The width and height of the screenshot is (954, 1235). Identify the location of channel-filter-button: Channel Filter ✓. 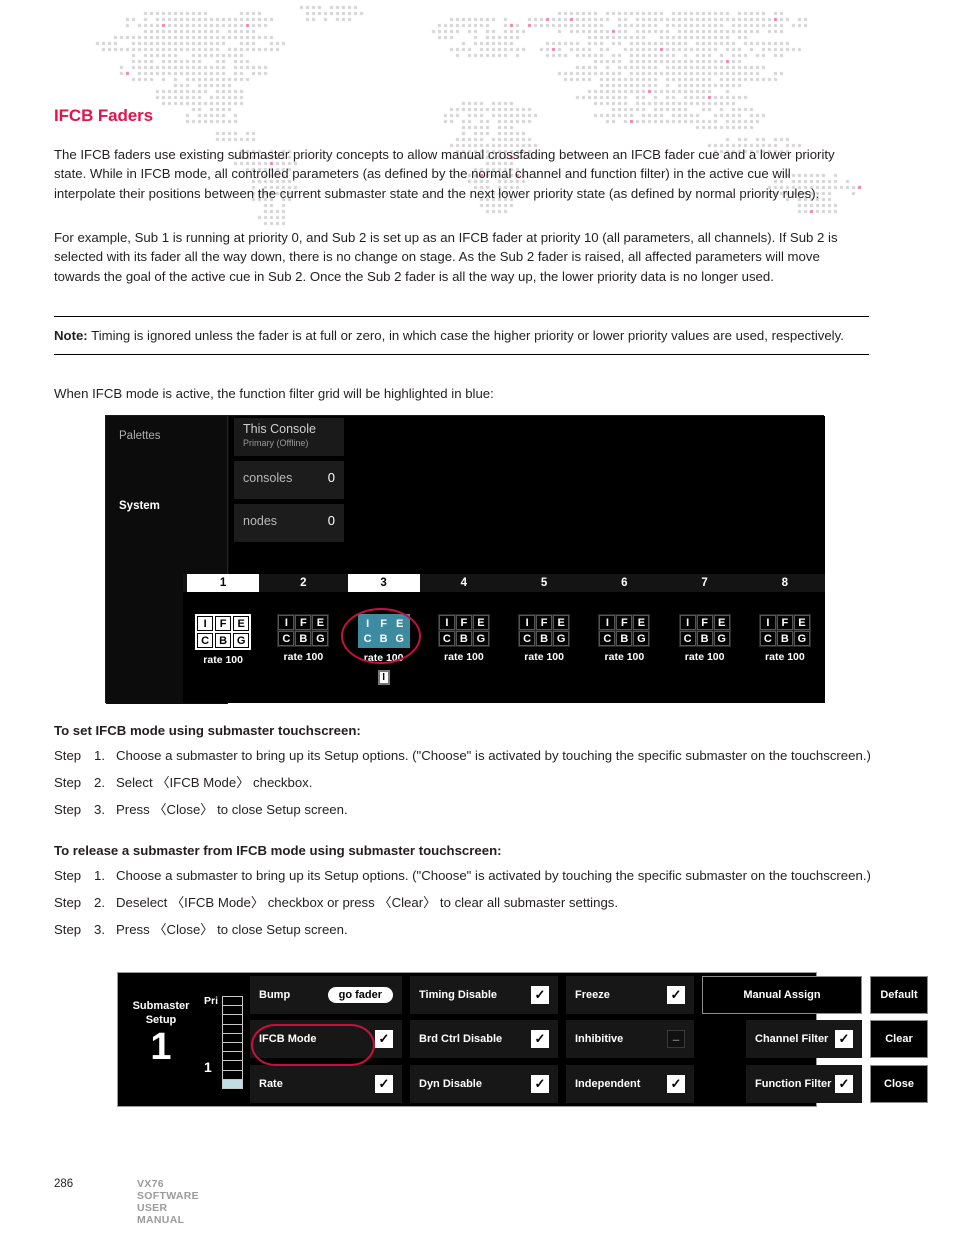
(804, 1039).